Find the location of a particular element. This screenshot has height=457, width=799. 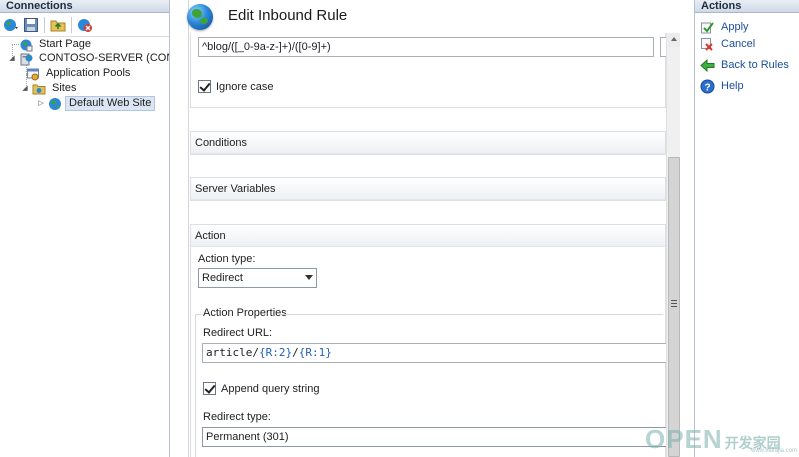

action-properties-label: Action Properties is located at coordinates (245, 313).